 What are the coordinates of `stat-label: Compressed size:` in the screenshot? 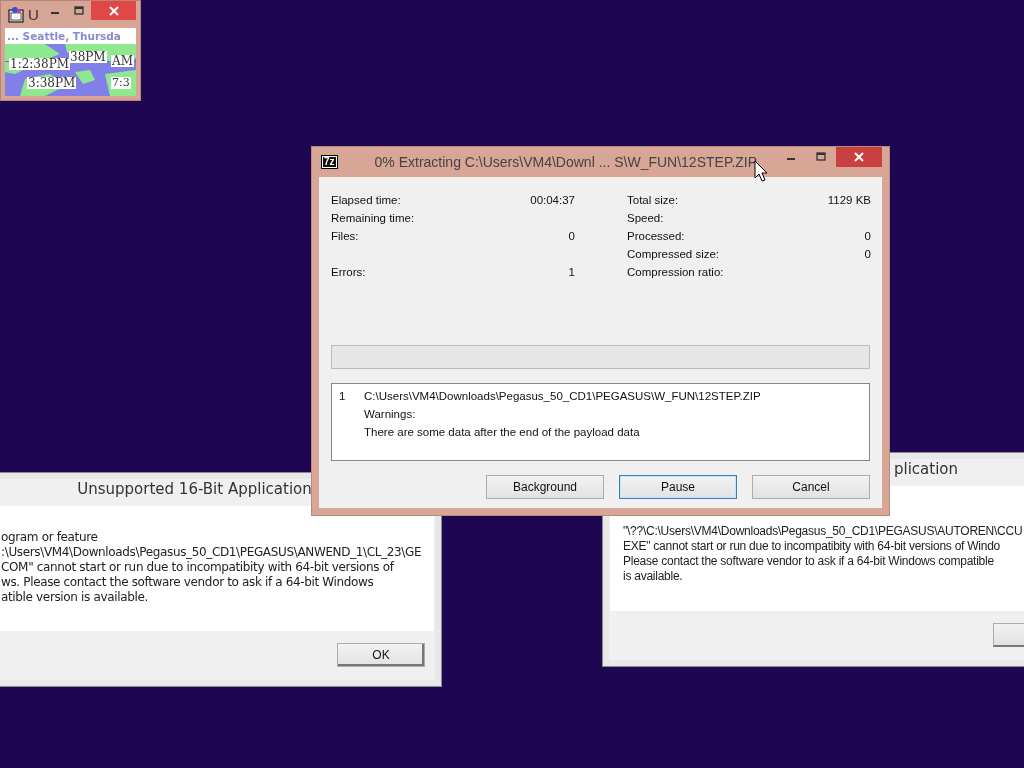 It's located at (674, 254).